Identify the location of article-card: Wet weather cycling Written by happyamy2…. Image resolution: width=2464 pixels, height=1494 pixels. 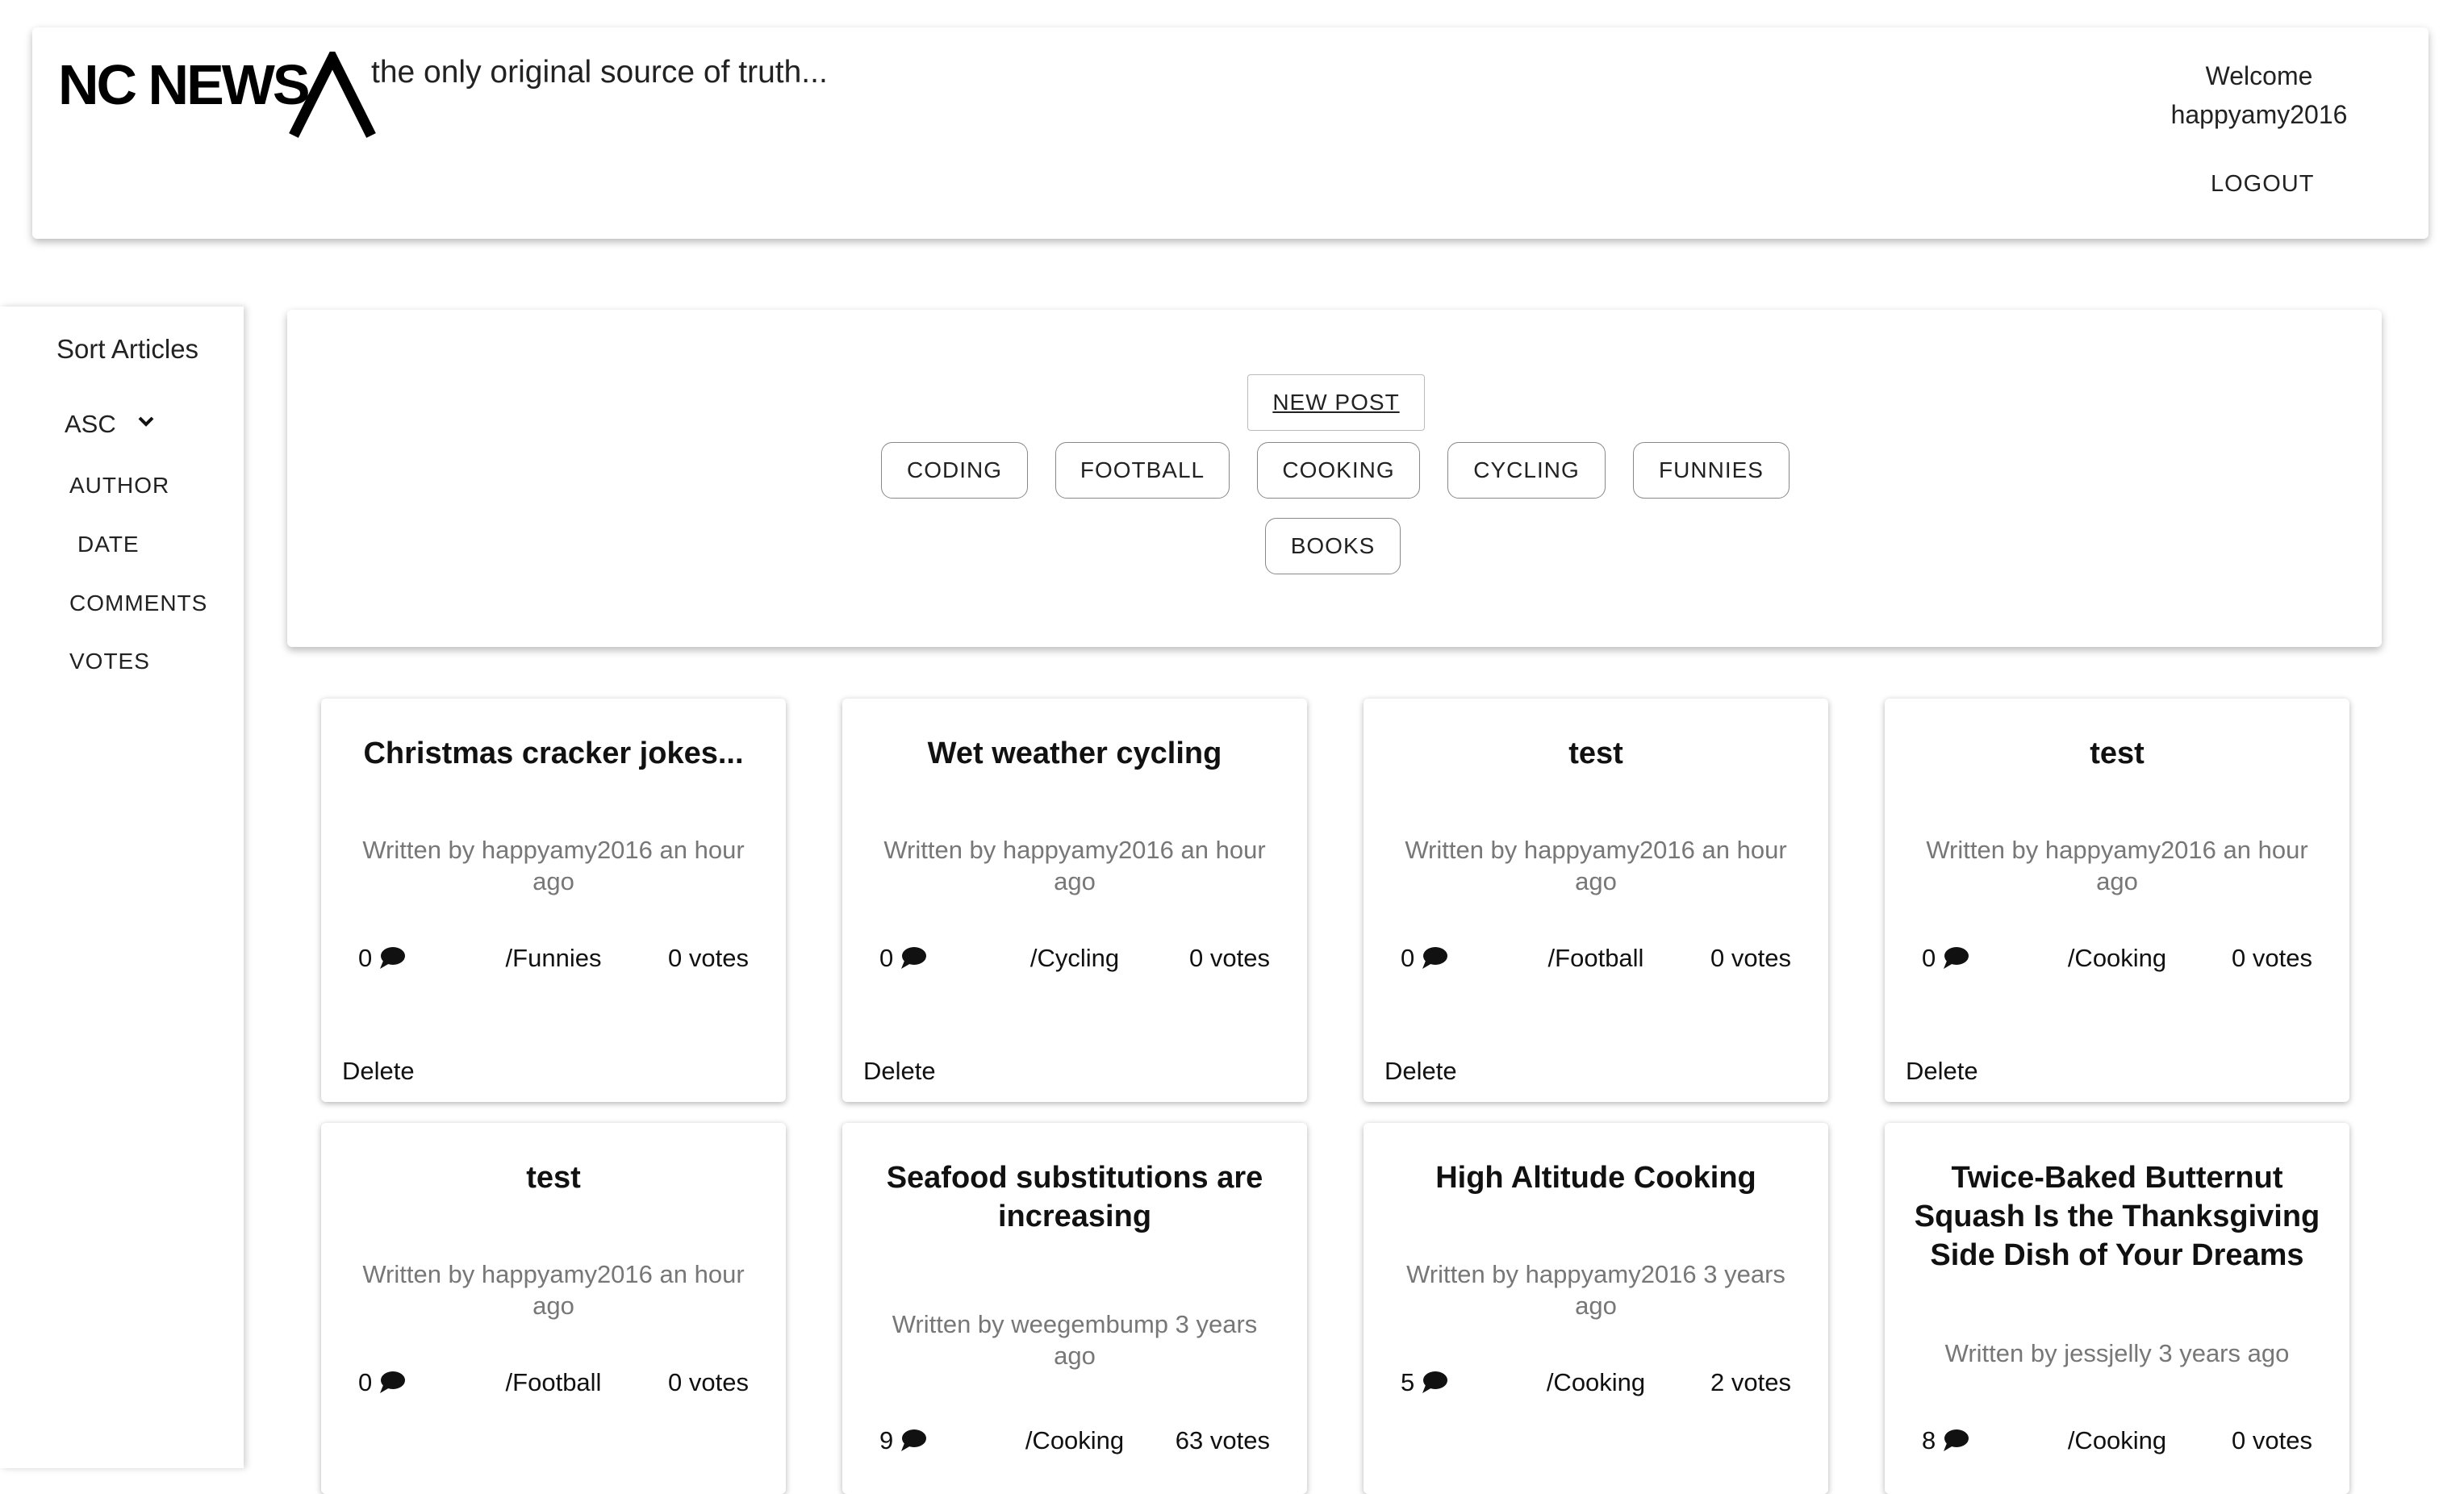
(1074, 900).